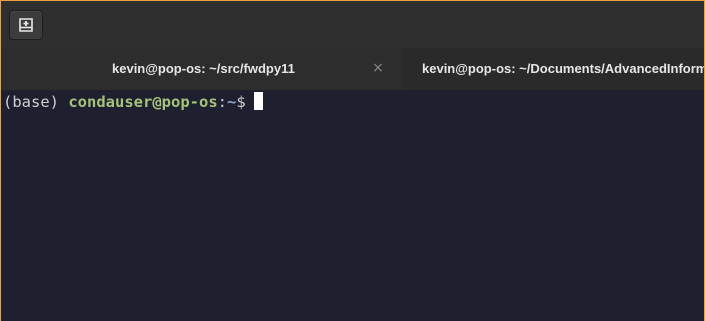 The height and width of the screenshot is (321, 705). I want to click on current-directory: ~, so click(232, 102).